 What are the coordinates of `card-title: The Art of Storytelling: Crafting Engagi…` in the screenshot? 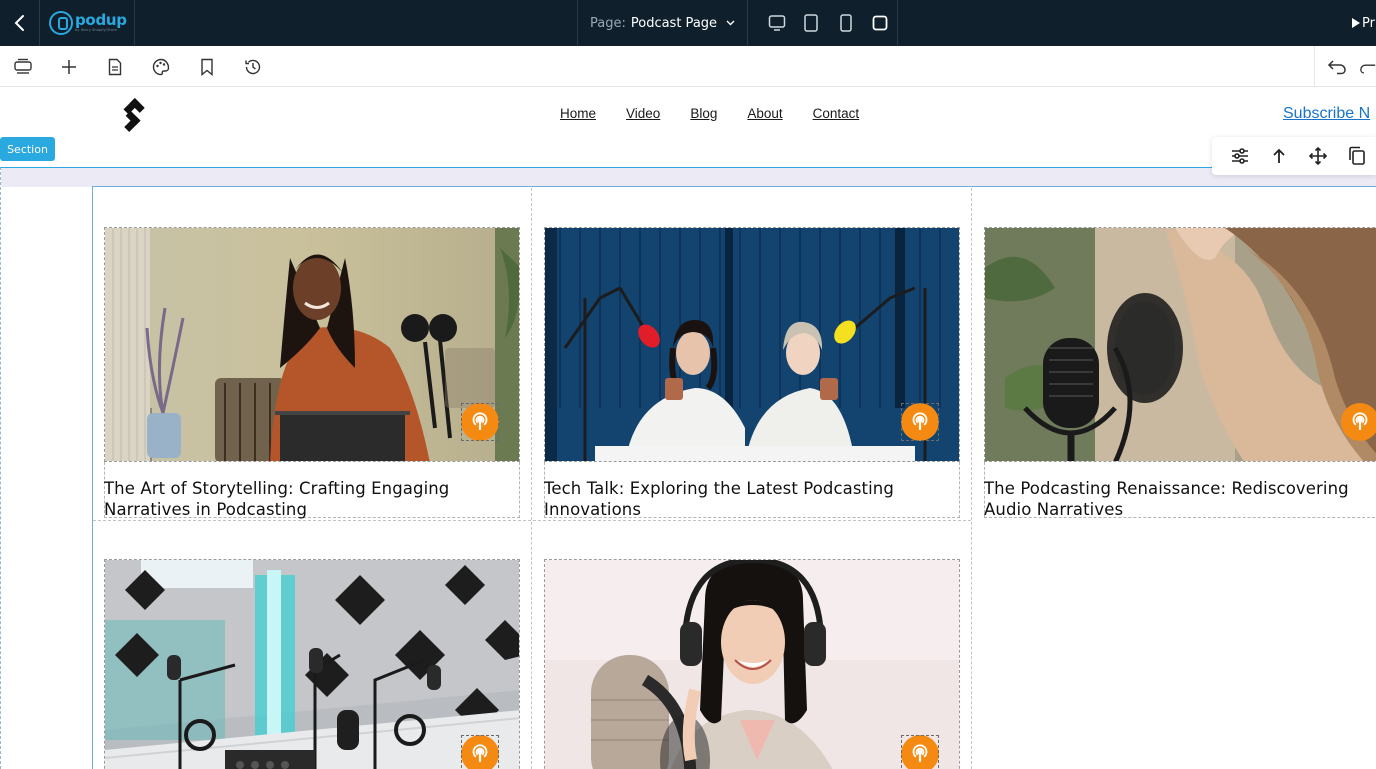 It's located at (312, 499).